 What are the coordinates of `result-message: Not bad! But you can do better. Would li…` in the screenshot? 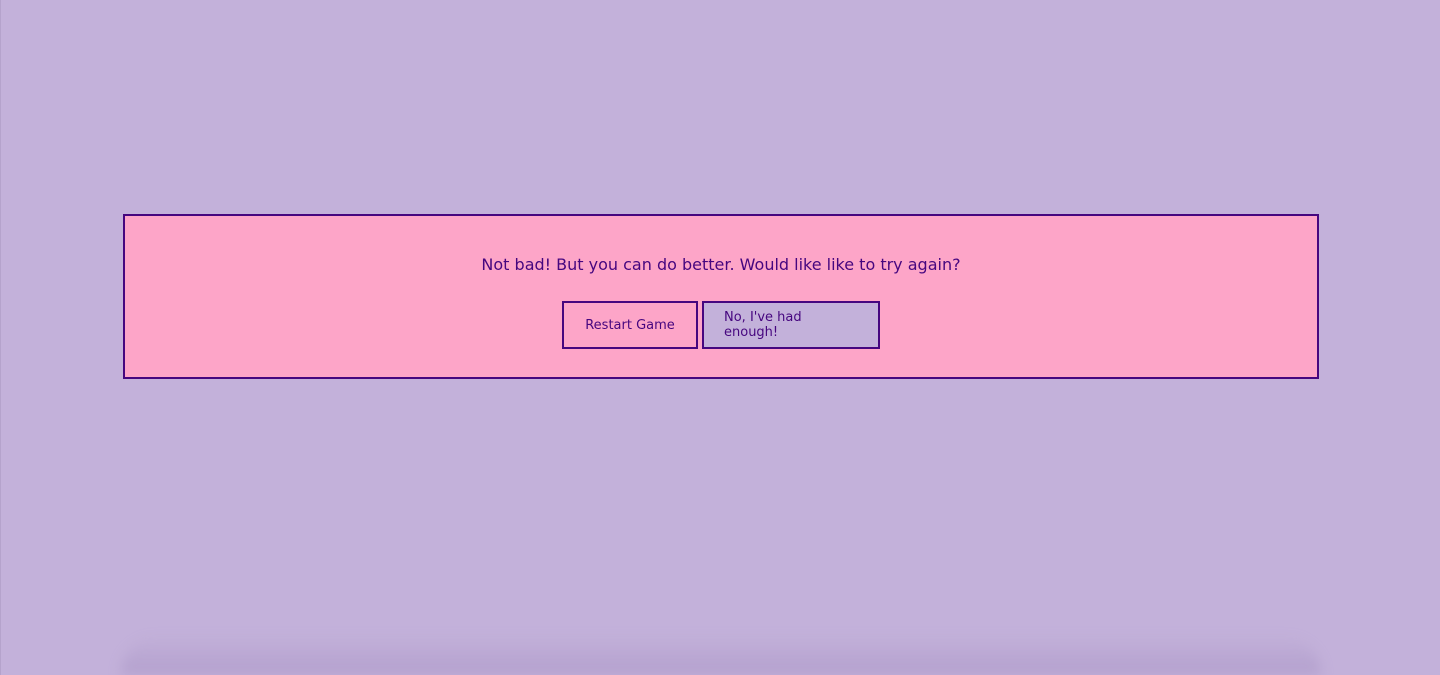 It's located at (721, 264).